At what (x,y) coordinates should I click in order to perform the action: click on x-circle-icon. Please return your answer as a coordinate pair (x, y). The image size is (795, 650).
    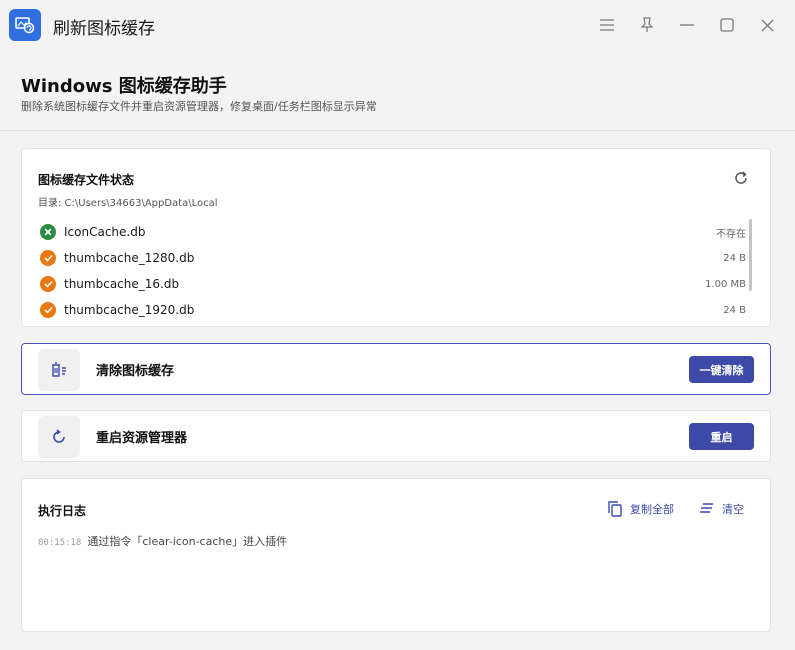
    Looking at the image, I should click on (48, 232).